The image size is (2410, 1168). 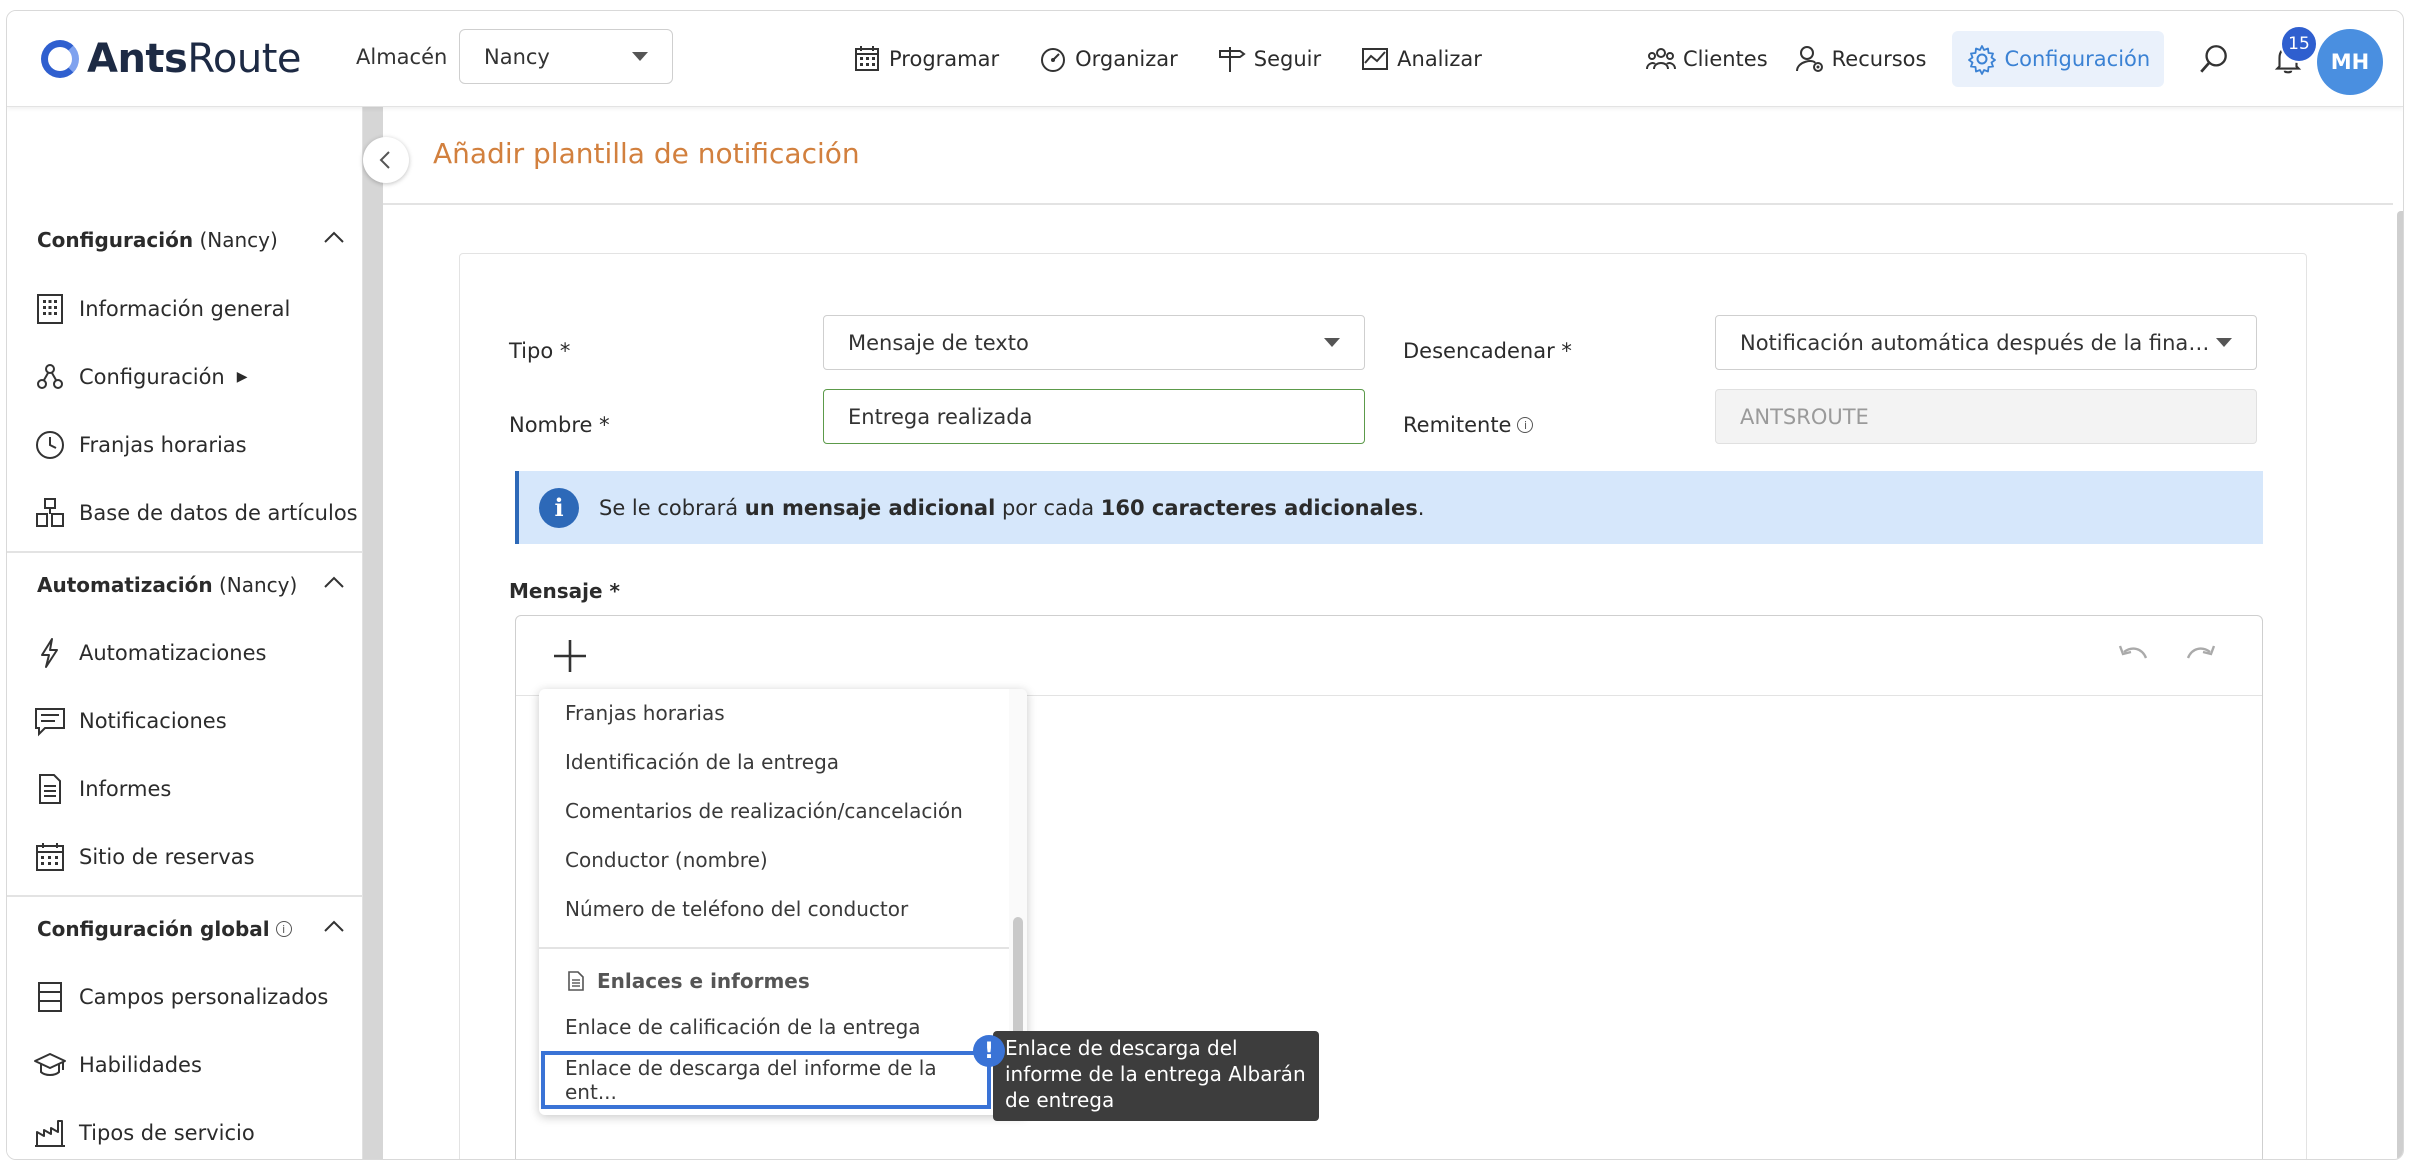 I want to click on remitente-input: ANTSROUTE, so click(x=1986, y=416).